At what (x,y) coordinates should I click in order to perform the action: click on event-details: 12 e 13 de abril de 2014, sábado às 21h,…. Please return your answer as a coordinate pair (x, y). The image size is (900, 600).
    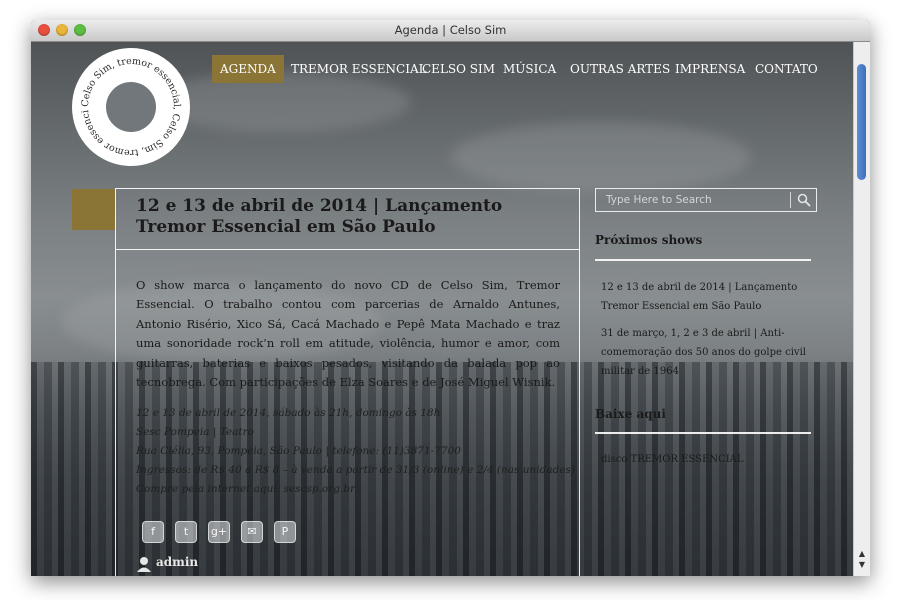
    Looking at the image, I should click on (356, 451).